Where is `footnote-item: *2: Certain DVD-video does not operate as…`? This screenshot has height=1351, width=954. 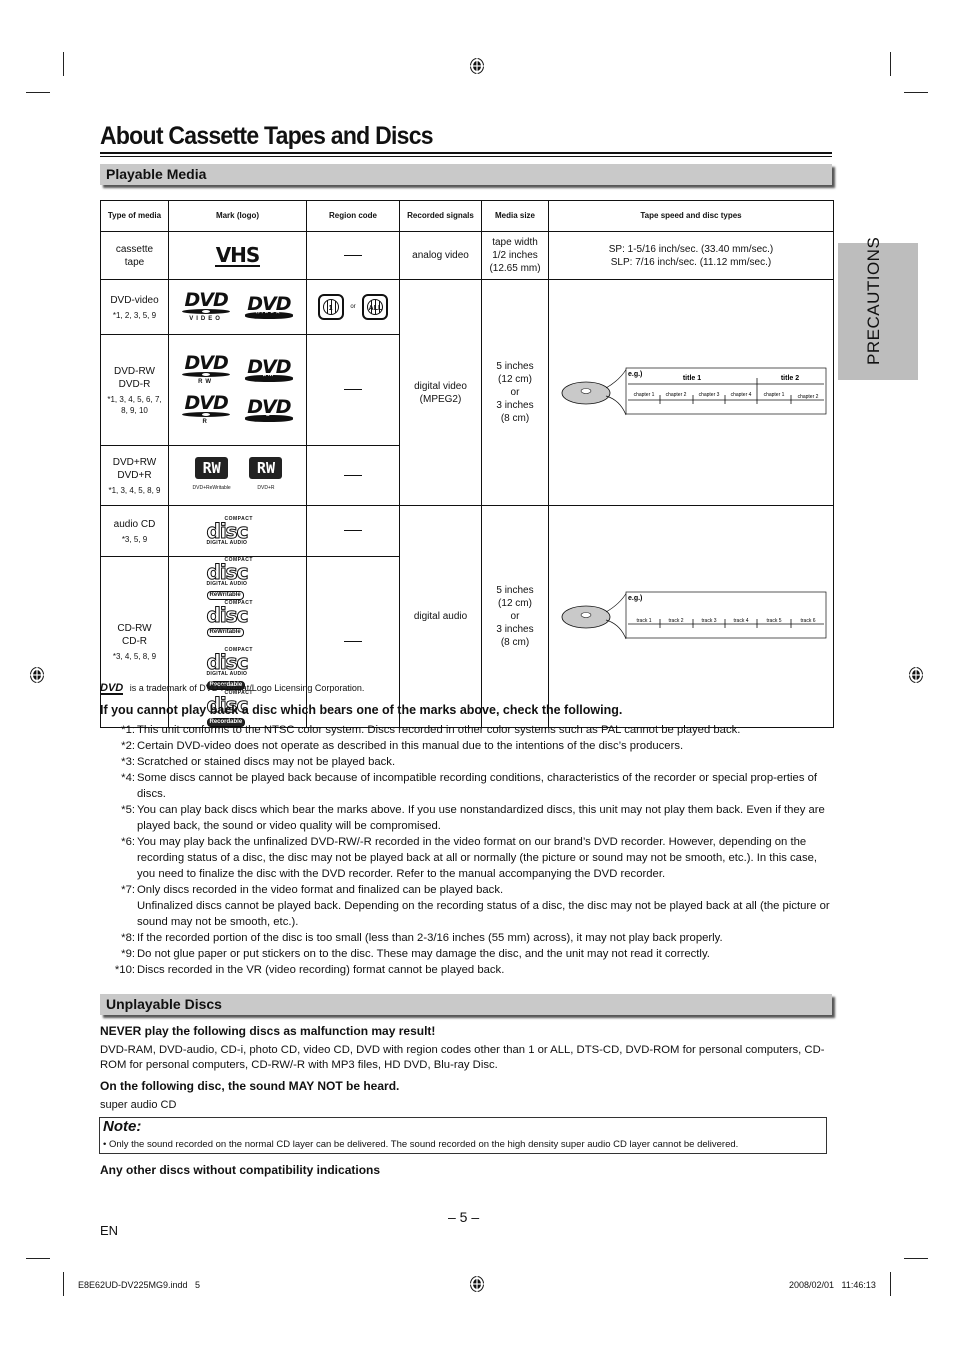 footnote-item: *2: Certain DVD-video does not operate as… is located at coordinates (402, 746).